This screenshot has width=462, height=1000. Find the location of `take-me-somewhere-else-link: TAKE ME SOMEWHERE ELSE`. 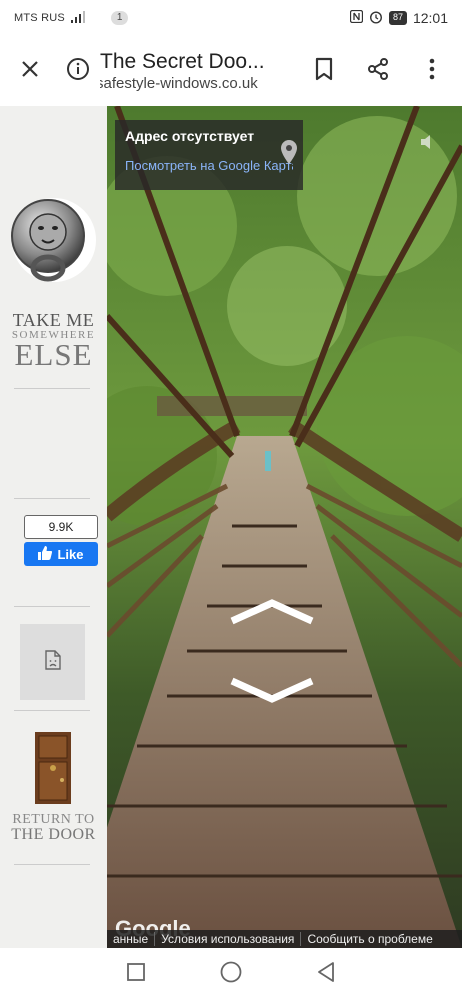

take-me-somewhere-else-link: TAKE ME SOMEWHERE ELSE is located at coordinates (53, 341).